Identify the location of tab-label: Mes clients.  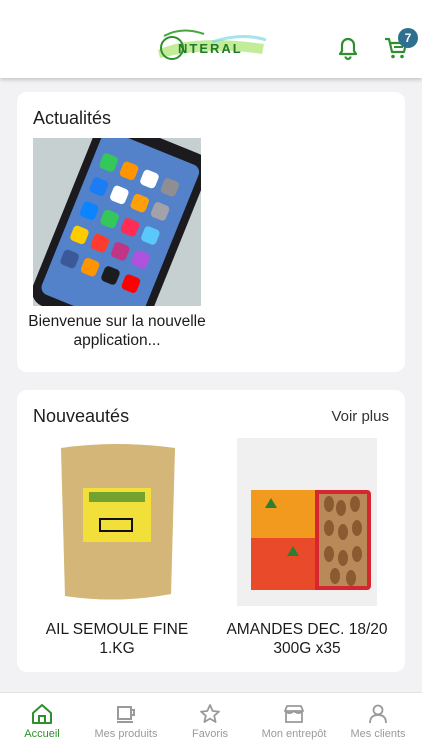
(378, 734).